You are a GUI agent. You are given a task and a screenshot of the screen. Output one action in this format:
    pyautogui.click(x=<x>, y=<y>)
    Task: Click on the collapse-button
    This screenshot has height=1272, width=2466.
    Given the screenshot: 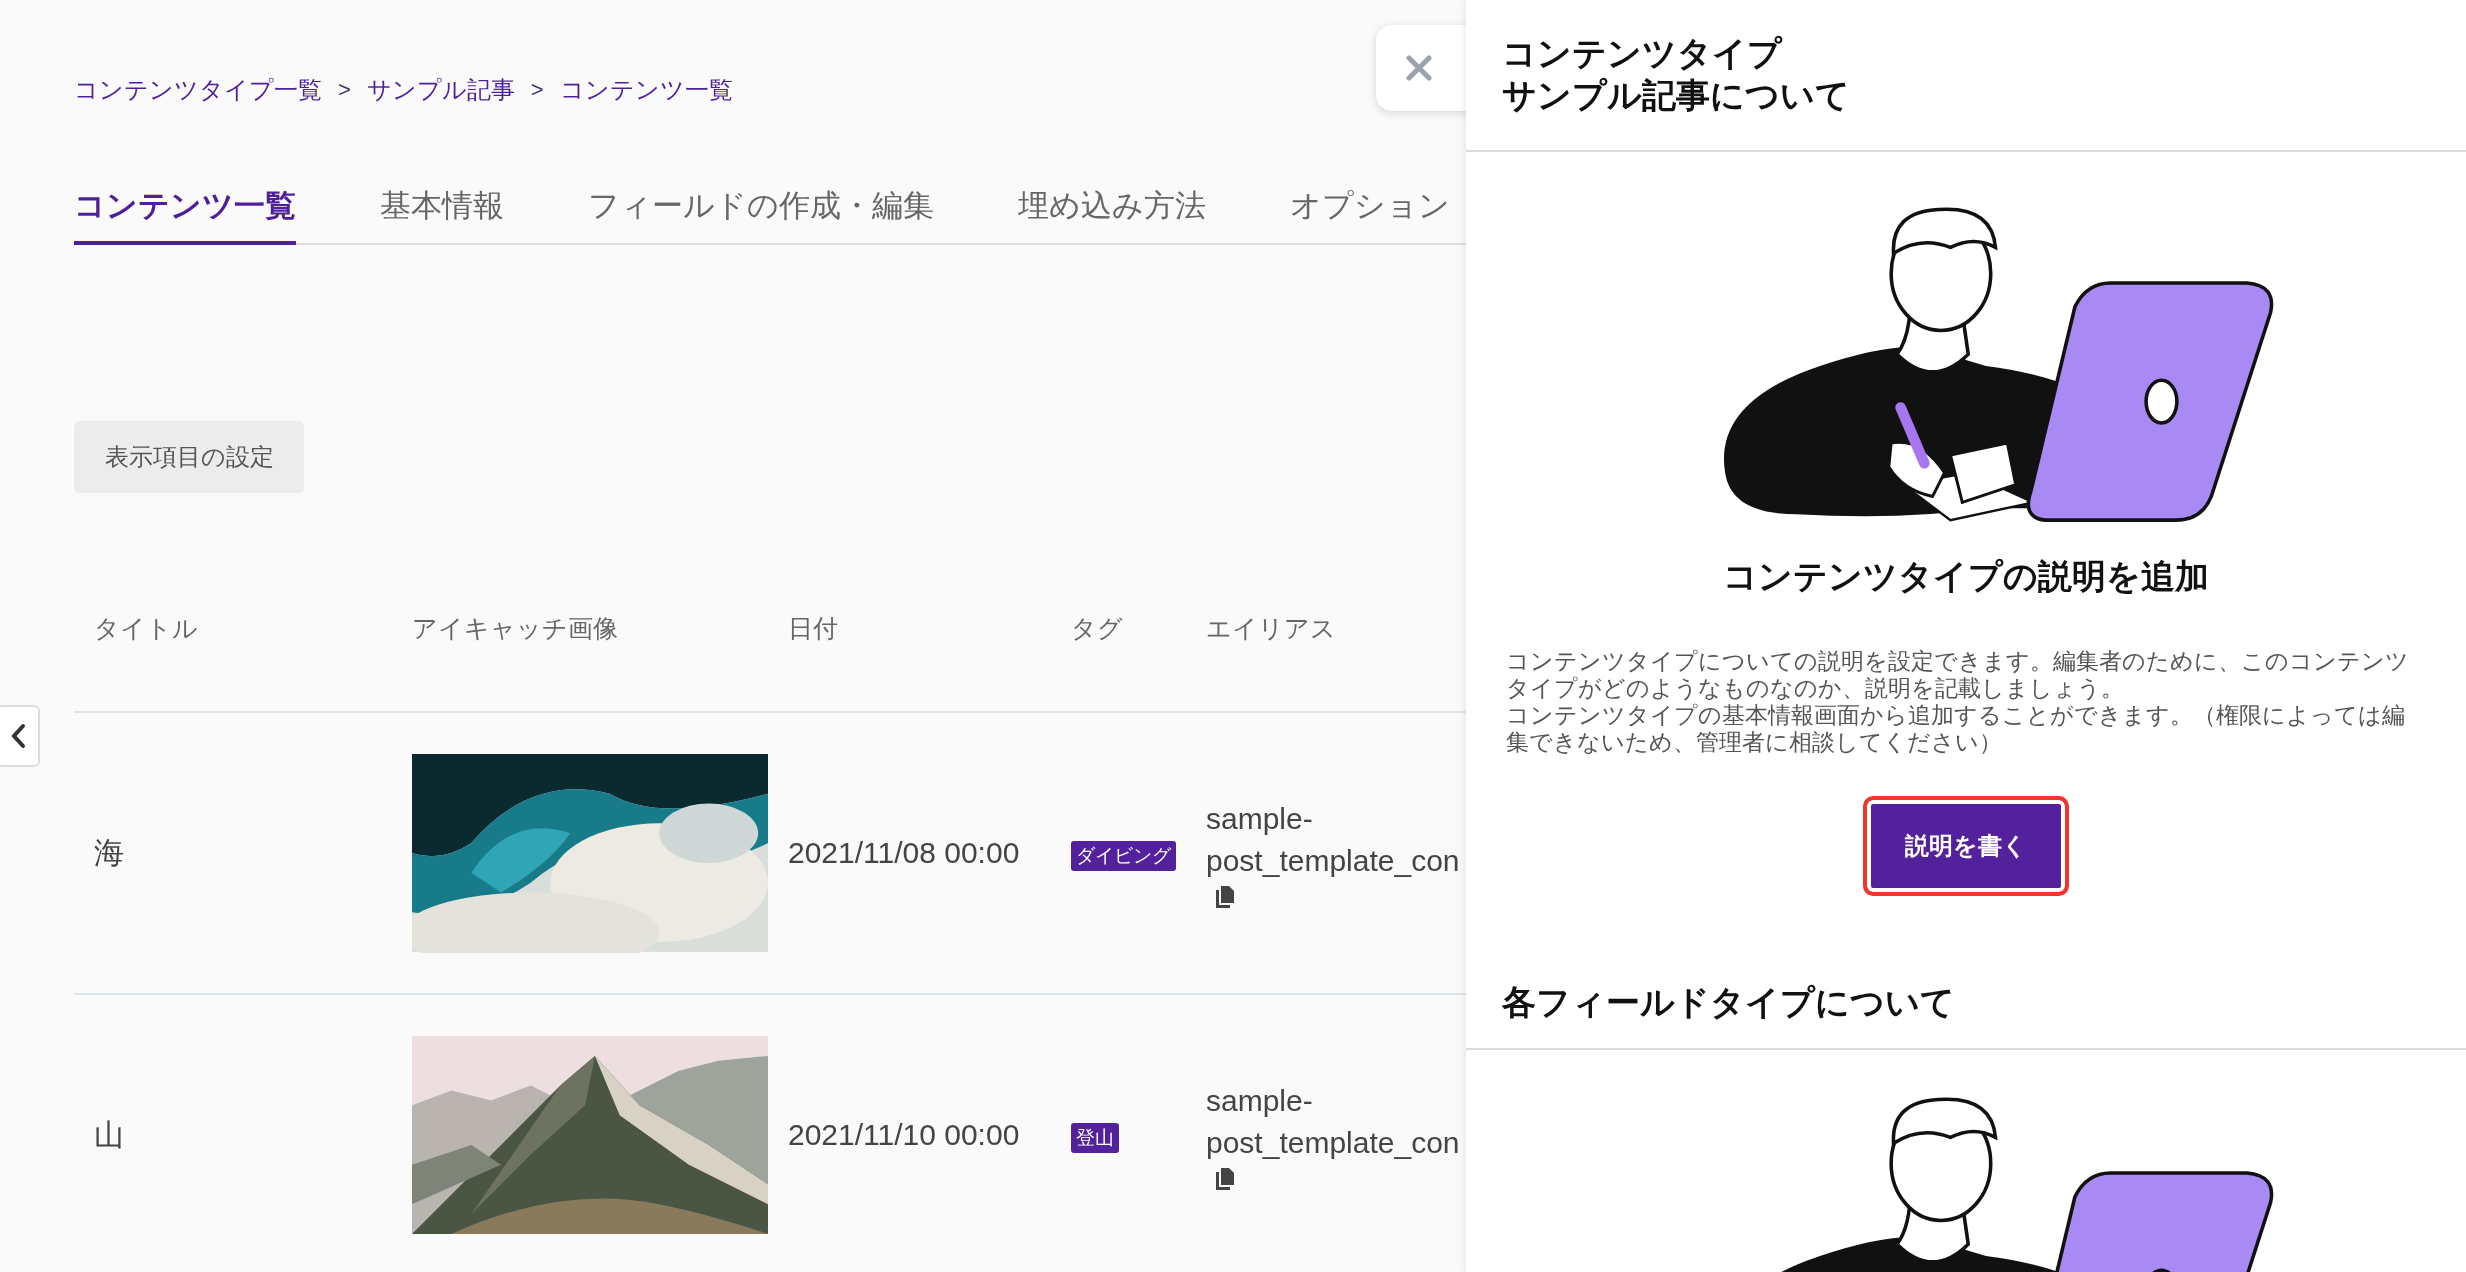 What is the action you would take?
    pyautogui.click(x=20, y=736)
    